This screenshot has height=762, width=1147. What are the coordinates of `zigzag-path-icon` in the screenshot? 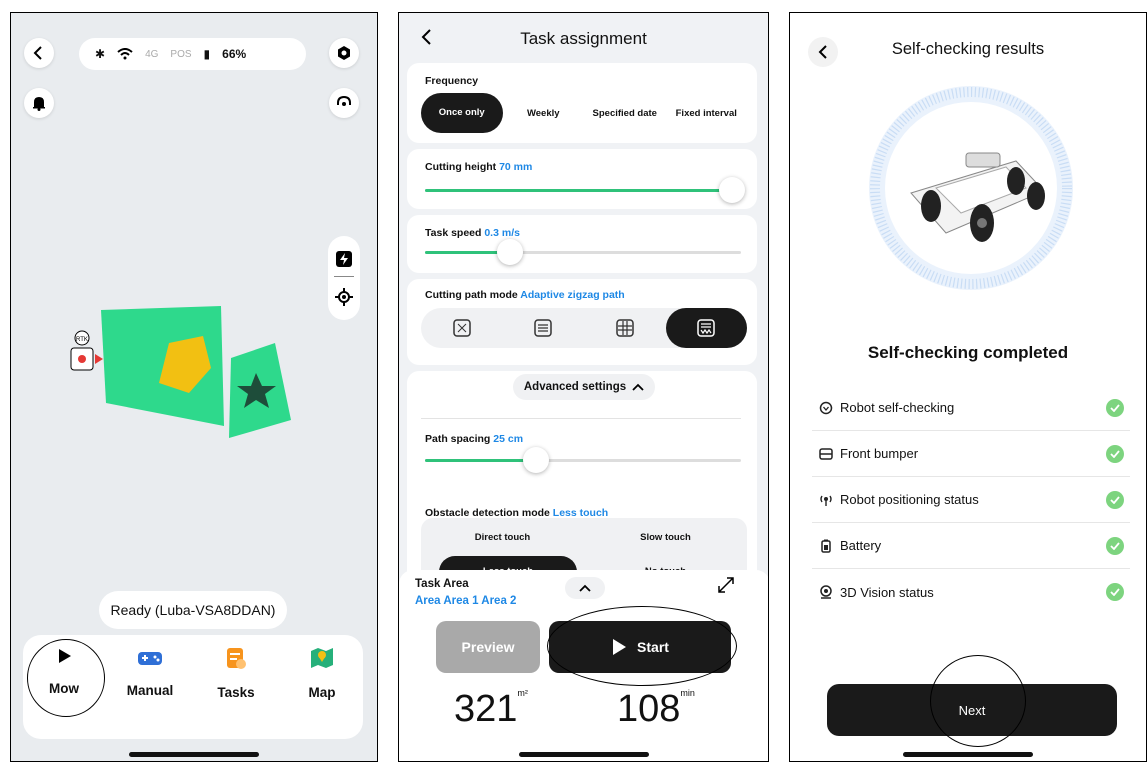 It's located at (706, 328).